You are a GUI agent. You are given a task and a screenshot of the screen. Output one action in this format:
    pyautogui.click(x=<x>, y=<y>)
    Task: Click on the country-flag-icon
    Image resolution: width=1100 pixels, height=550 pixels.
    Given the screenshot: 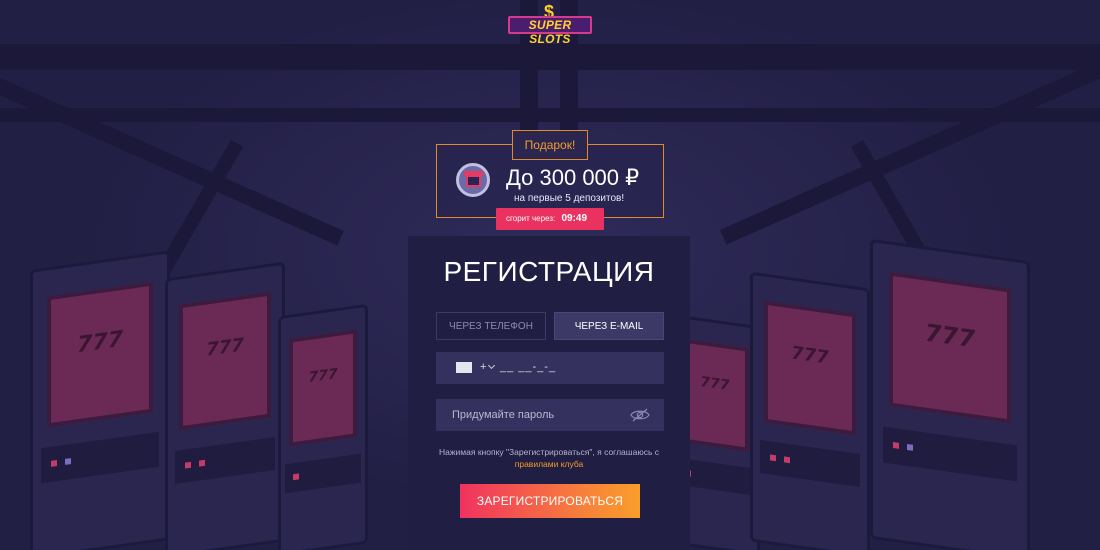 What is the action you would take?
    pyautogui.click(x=464, y=367)
    